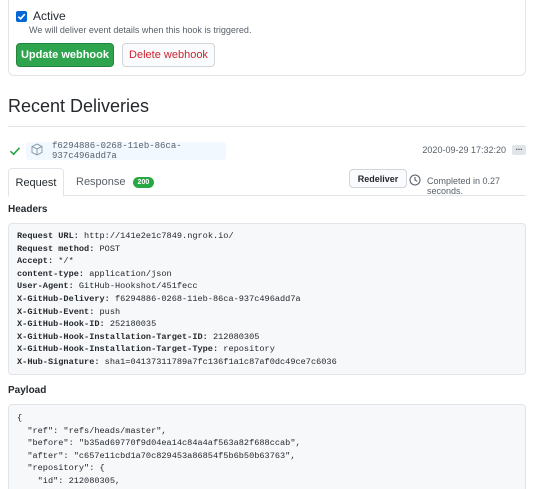  What do you see at coordinates (61, 468) in the screenshot?
I see `payload-line: "repository": {` at bounding box center [61, 468].